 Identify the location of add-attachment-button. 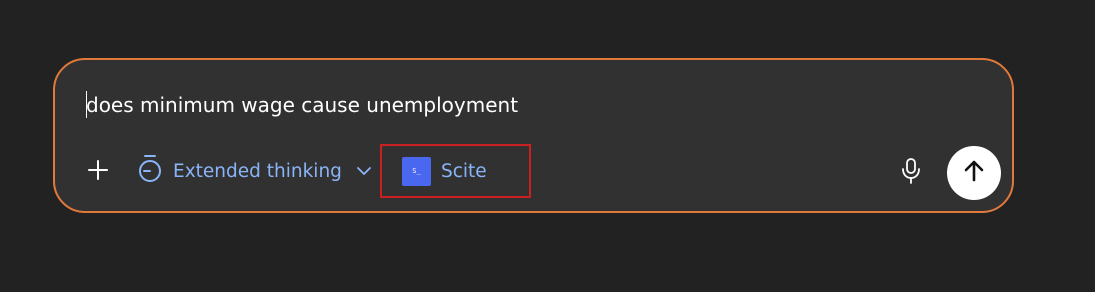
(98, 172).